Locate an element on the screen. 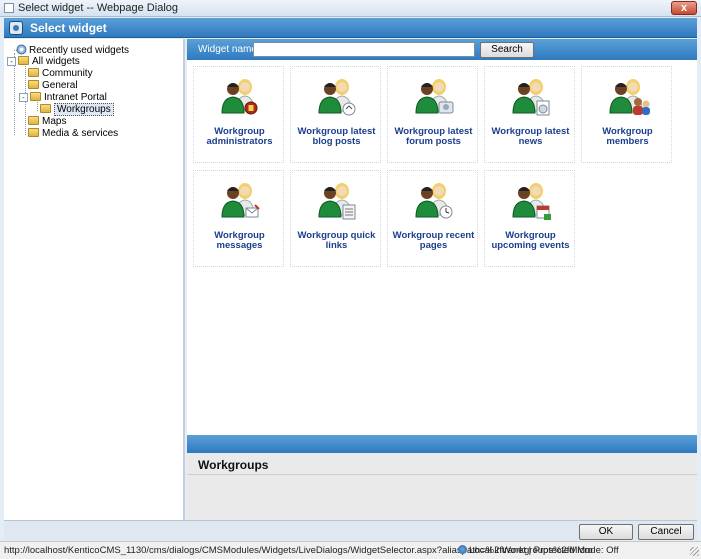  tree-item-media-services: Media & services is located at coordinates (73, 134).